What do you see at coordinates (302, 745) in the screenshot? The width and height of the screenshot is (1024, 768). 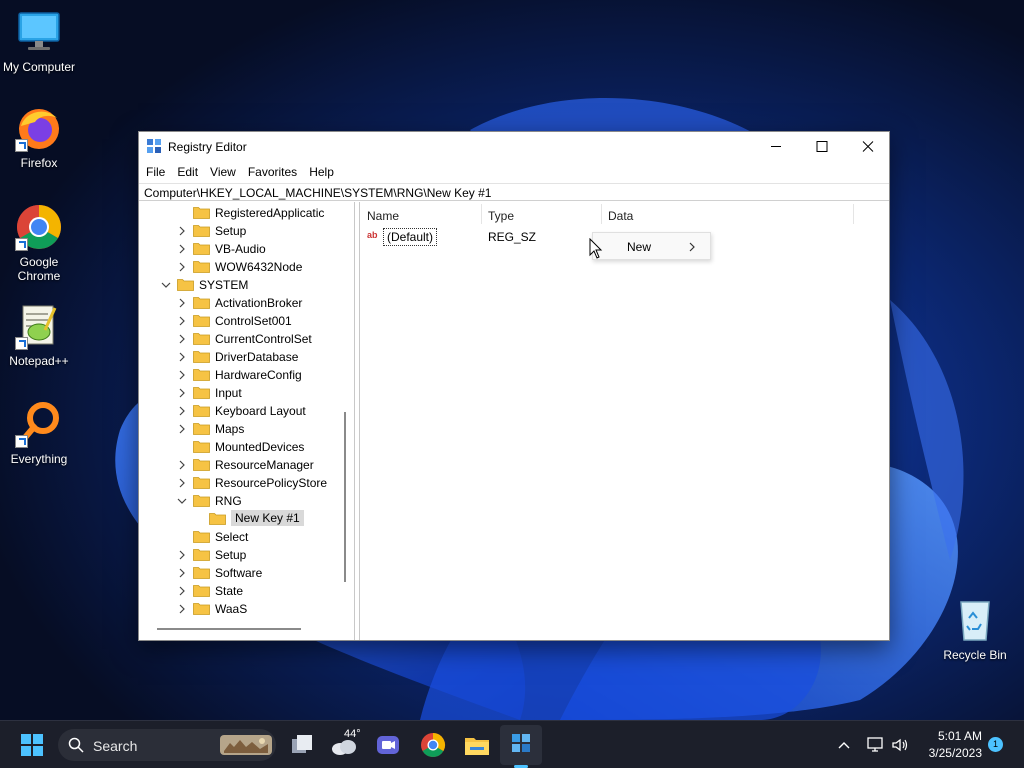 I see `task-view-icon` at bounding box center [302, 745].